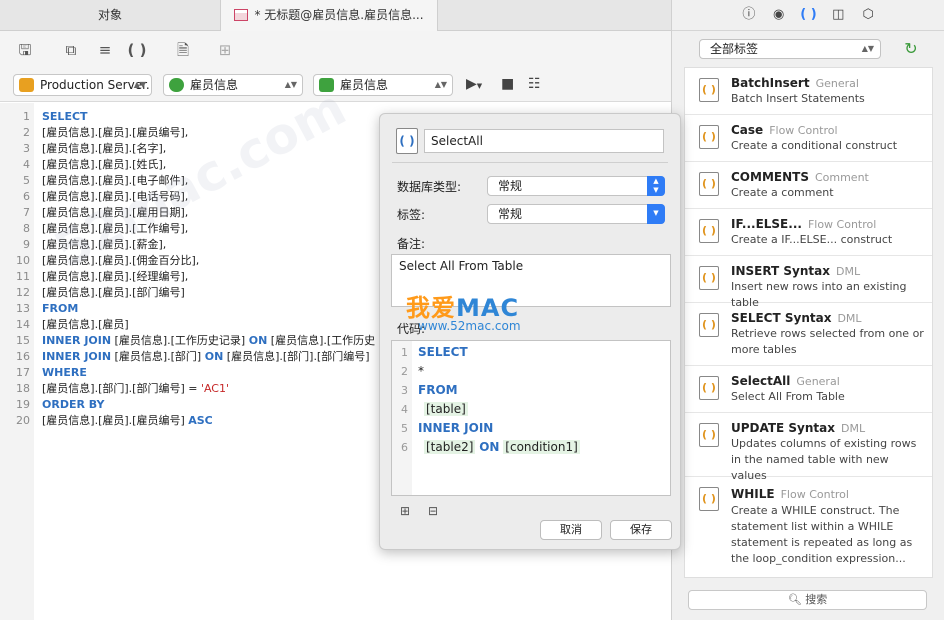 This screenshot has width=944, height=620. I want to click on code-line: ORDER BY, so click(73, 404).